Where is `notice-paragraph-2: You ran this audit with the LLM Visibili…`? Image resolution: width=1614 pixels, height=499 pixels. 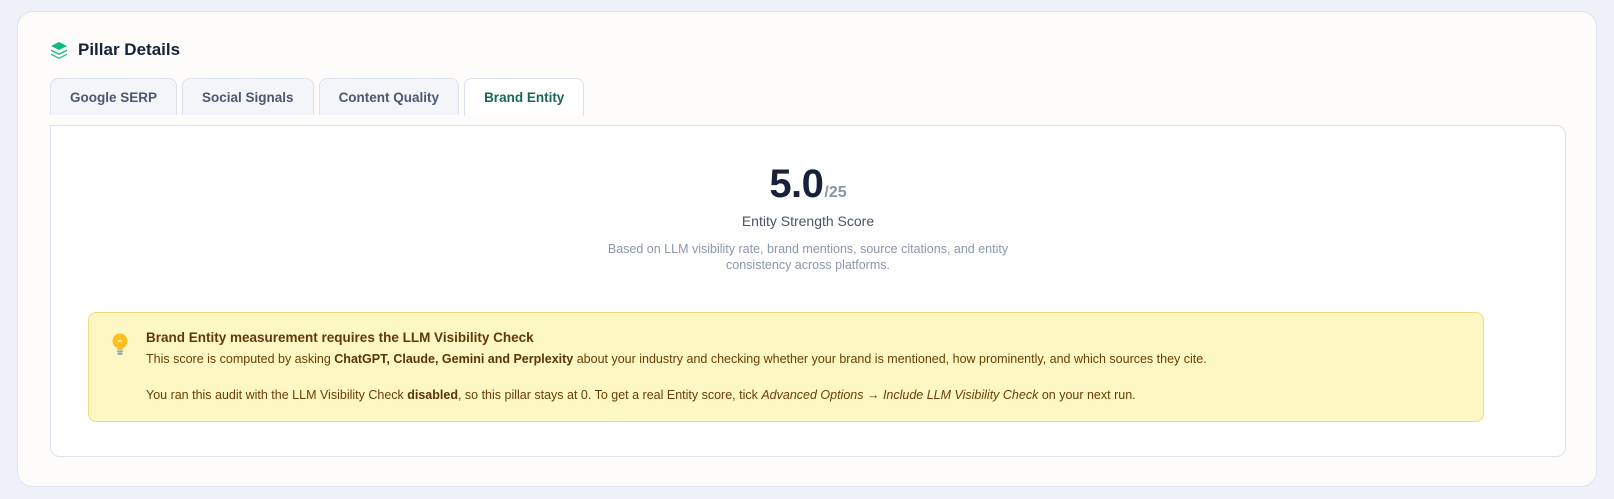
notice-paragraph-2: You ran this audit with the LLM Visibili… is located at coordinates (804, 395).